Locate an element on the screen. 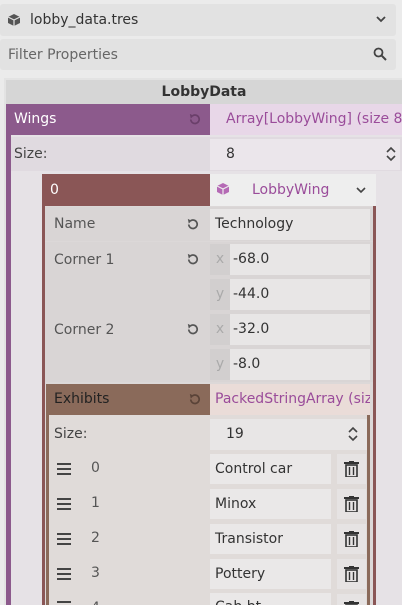  element-index: 0 is located at coordinates (54, 190).